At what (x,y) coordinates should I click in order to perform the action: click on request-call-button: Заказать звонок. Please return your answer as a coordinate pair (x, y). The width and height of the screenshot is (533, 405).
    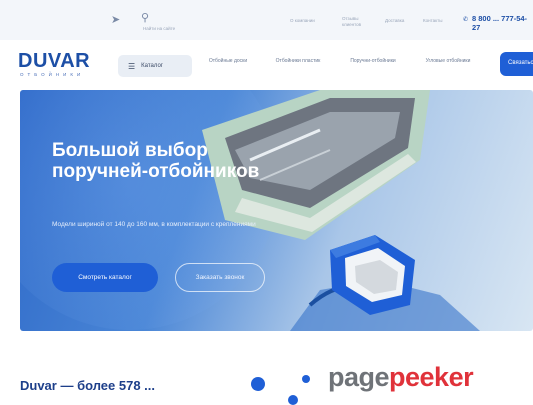
    Looking at the image, I should click on (220, 277).